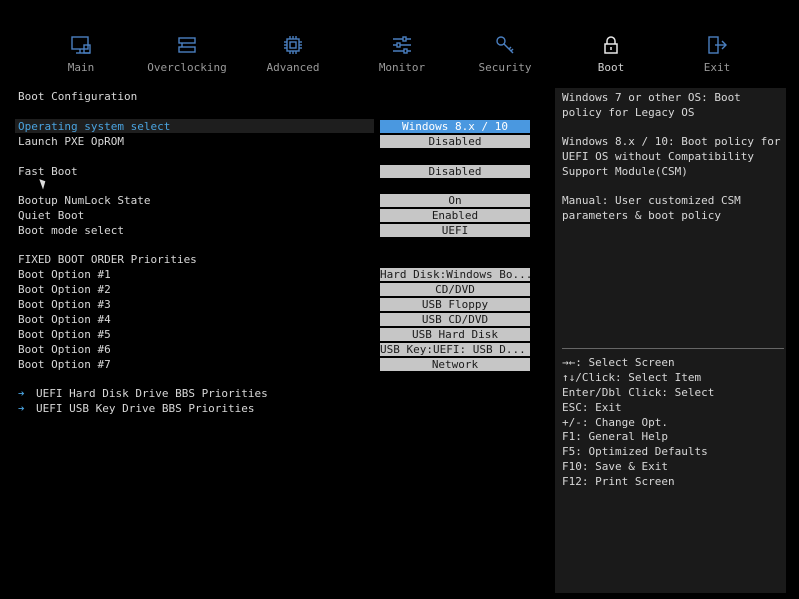 This screenshot has width=799, height=599. Describe the element at coordinates (615, 422) in the screenshot. I see `key-hint: +/-: Change Opt.` at that location.